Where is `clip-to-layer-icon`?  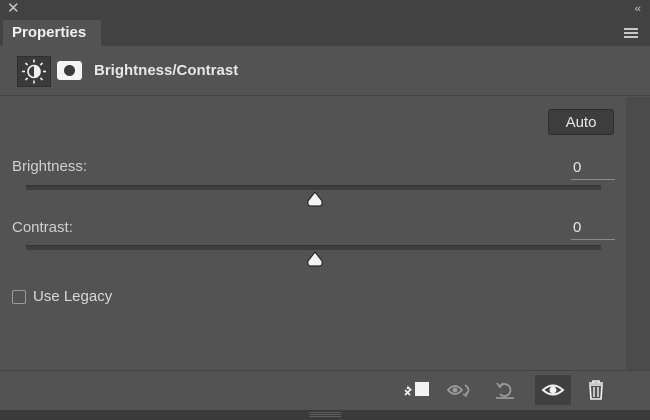 clip-to-layer-icon is located at coordinates (417, 390).